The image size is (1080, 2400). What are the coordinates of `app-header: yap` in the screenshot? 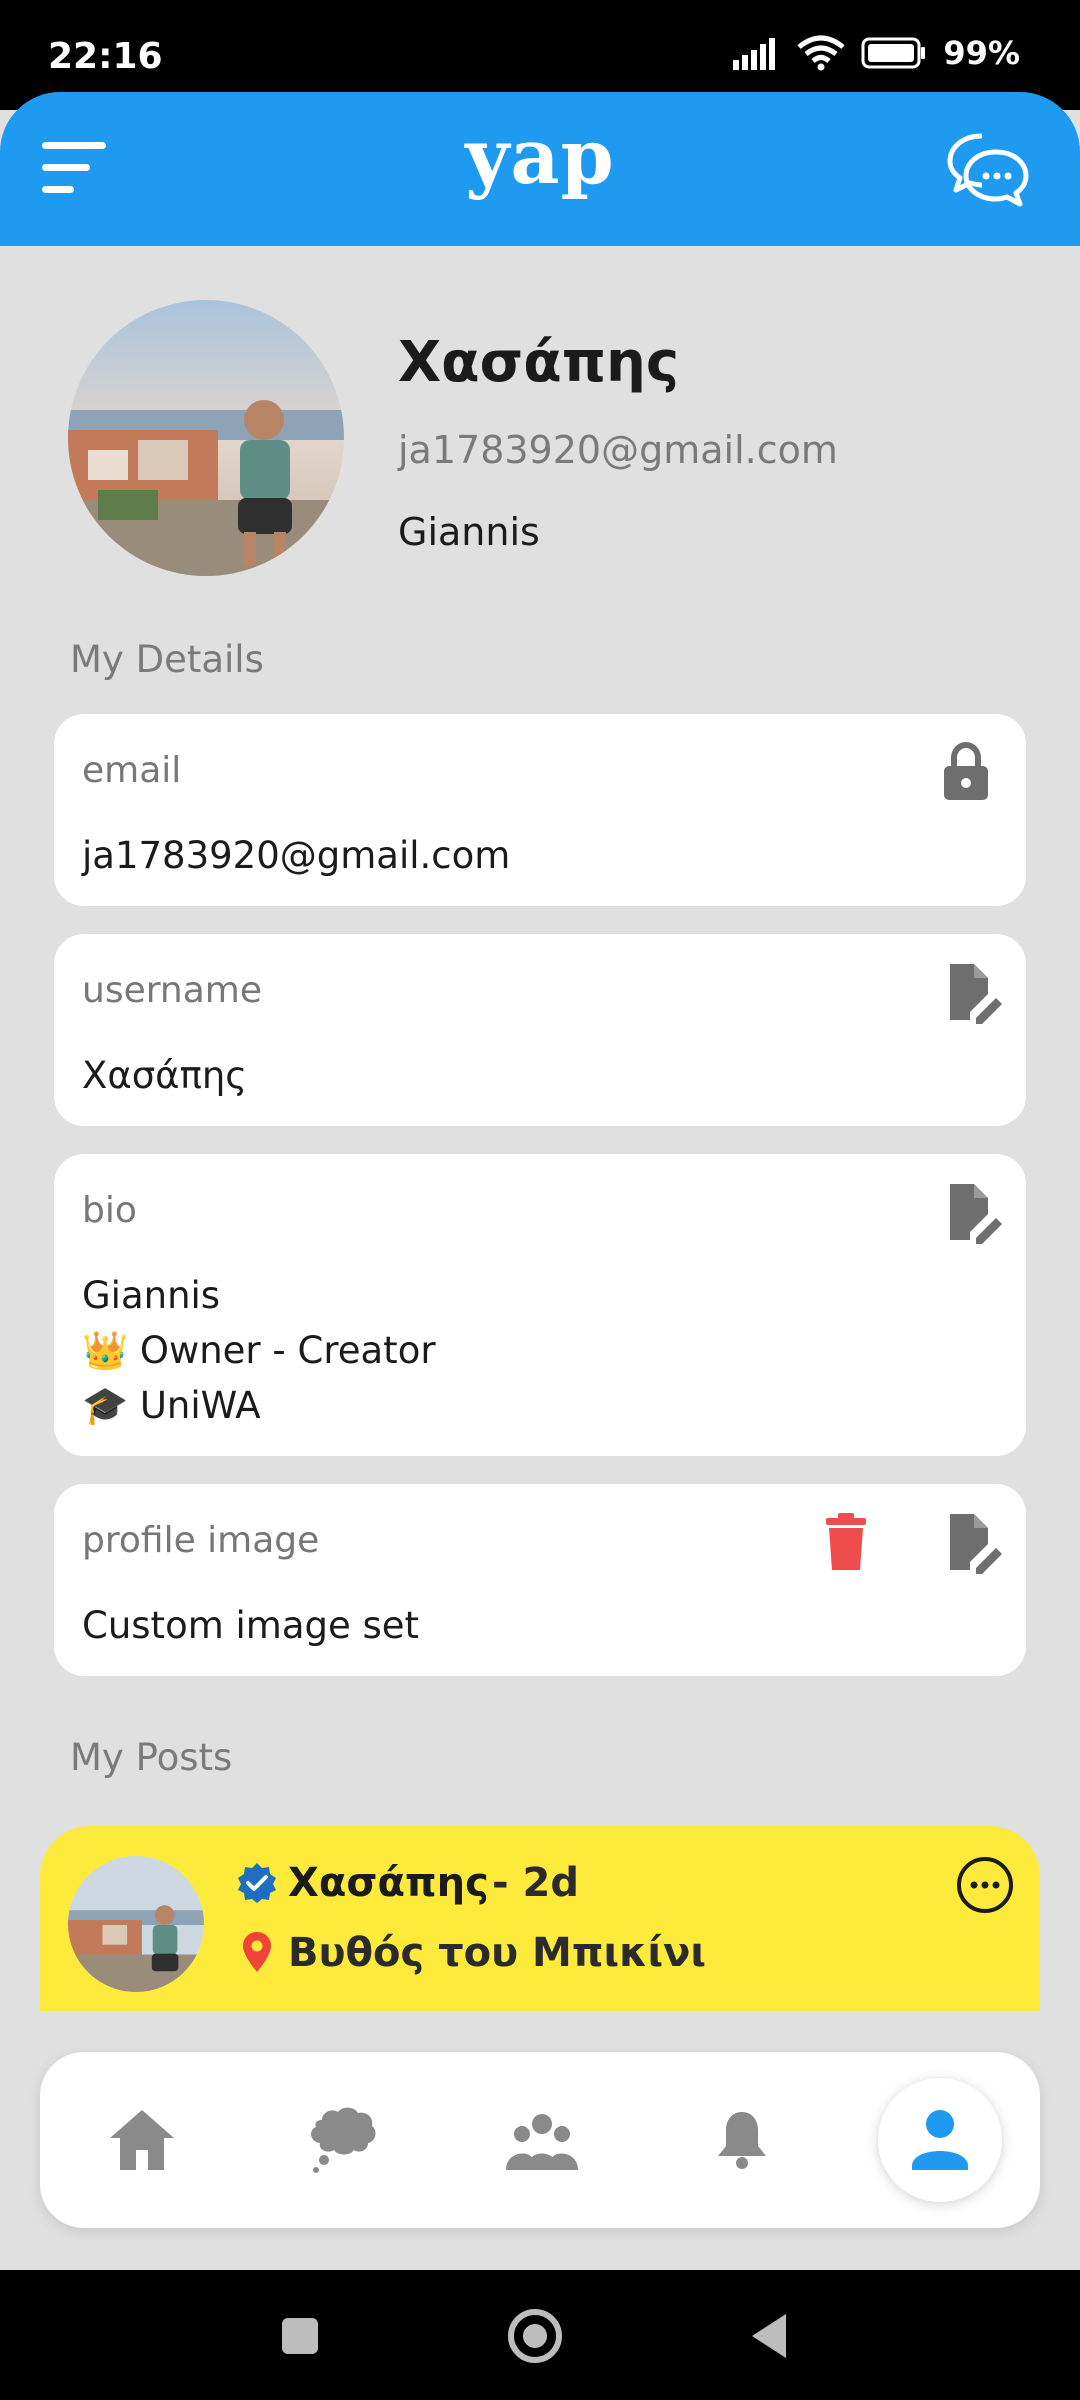 It's located at (540, 169).